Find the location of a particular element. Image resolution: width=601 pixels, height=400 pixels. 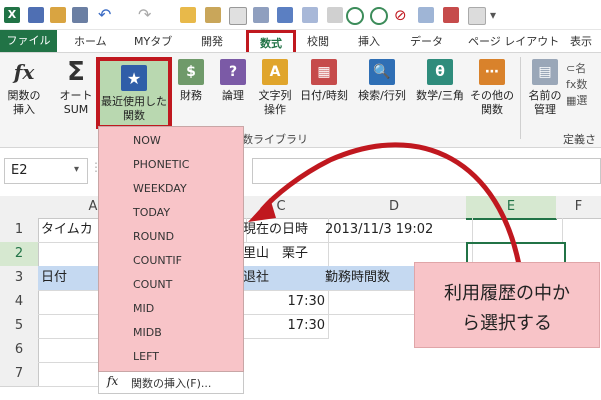

arrow-curve is located at coordinates (391, 206).